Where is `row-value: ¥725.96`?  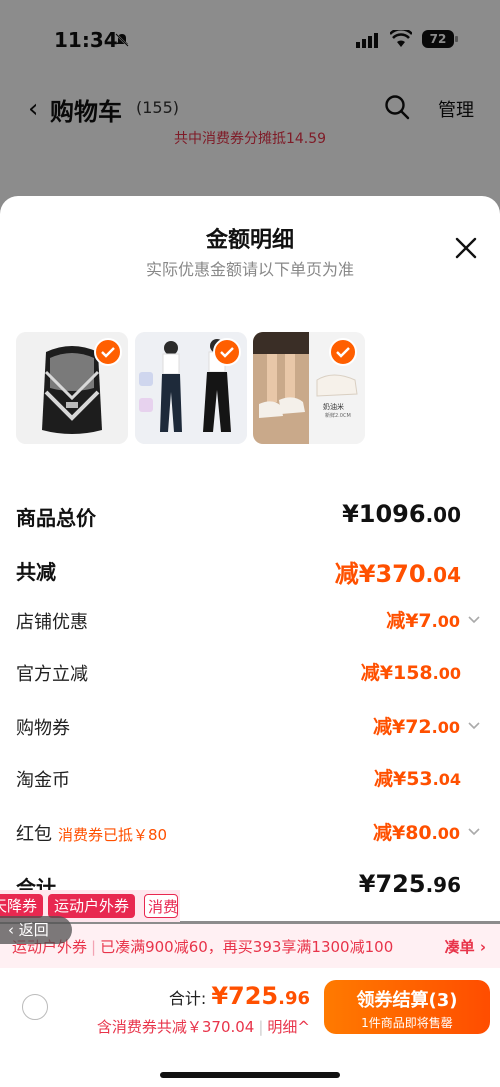 row-value: ¥725.96 is located at coordinates (409, 884).